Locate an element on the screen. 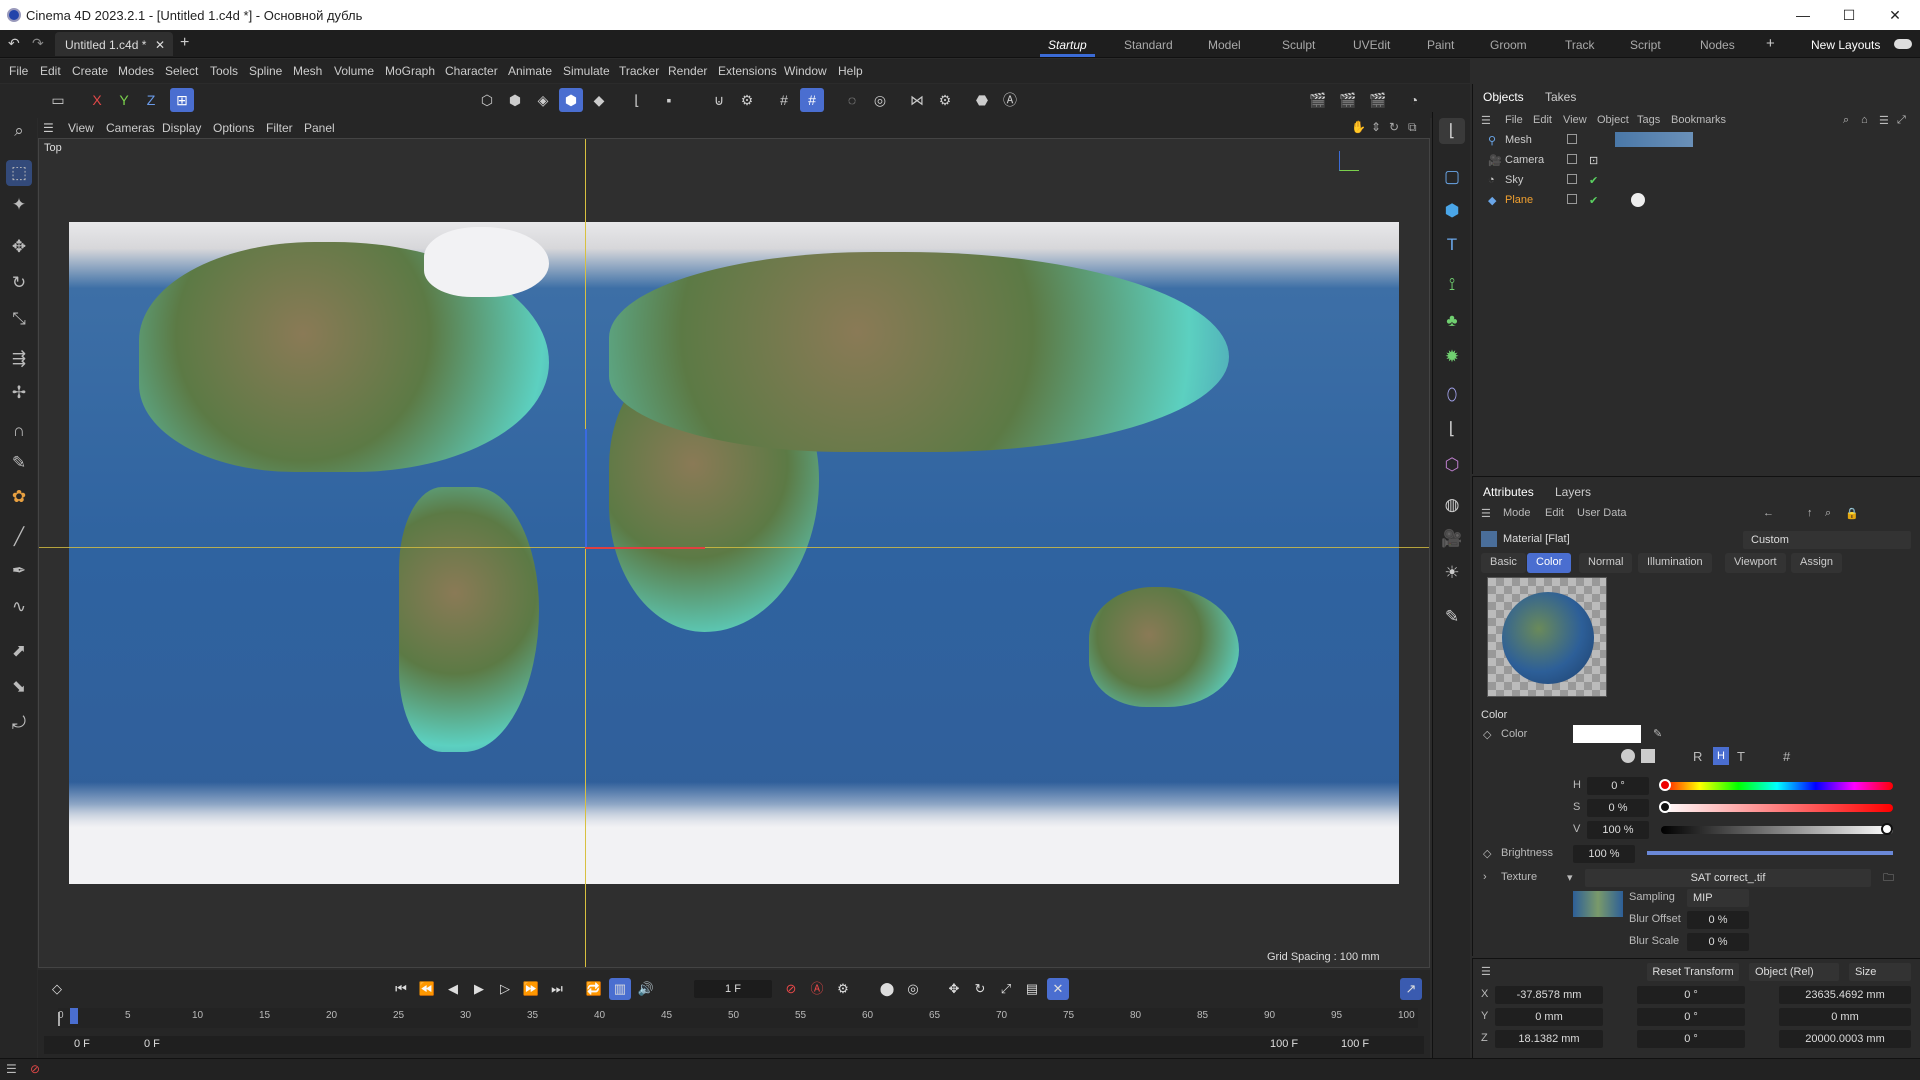  subtab-normal: Normal is located at coordinates (1606, 563).